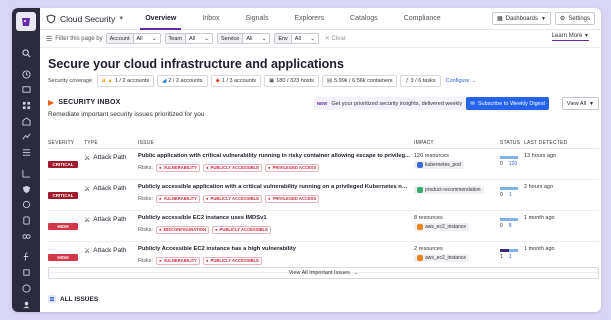  Describe the element at coordinates (26, 221) in the screenshot. I see `rum-icon` at that location.